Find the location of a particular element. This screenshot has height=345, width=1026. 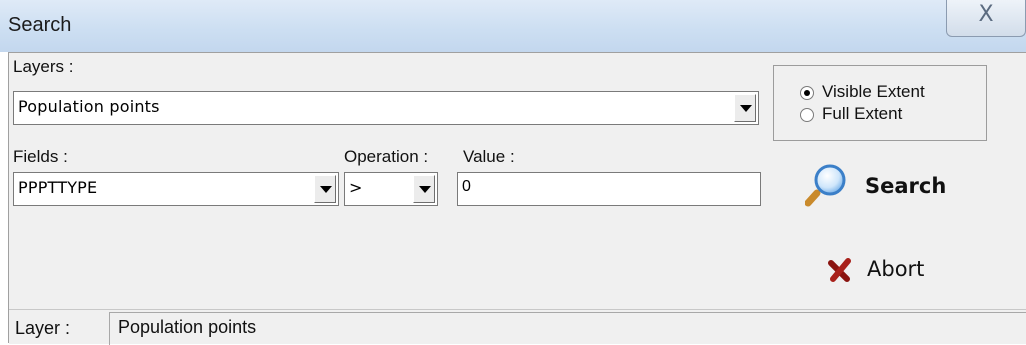

layers-dropdown-arrow-icon is located at coordinates (745, 108).